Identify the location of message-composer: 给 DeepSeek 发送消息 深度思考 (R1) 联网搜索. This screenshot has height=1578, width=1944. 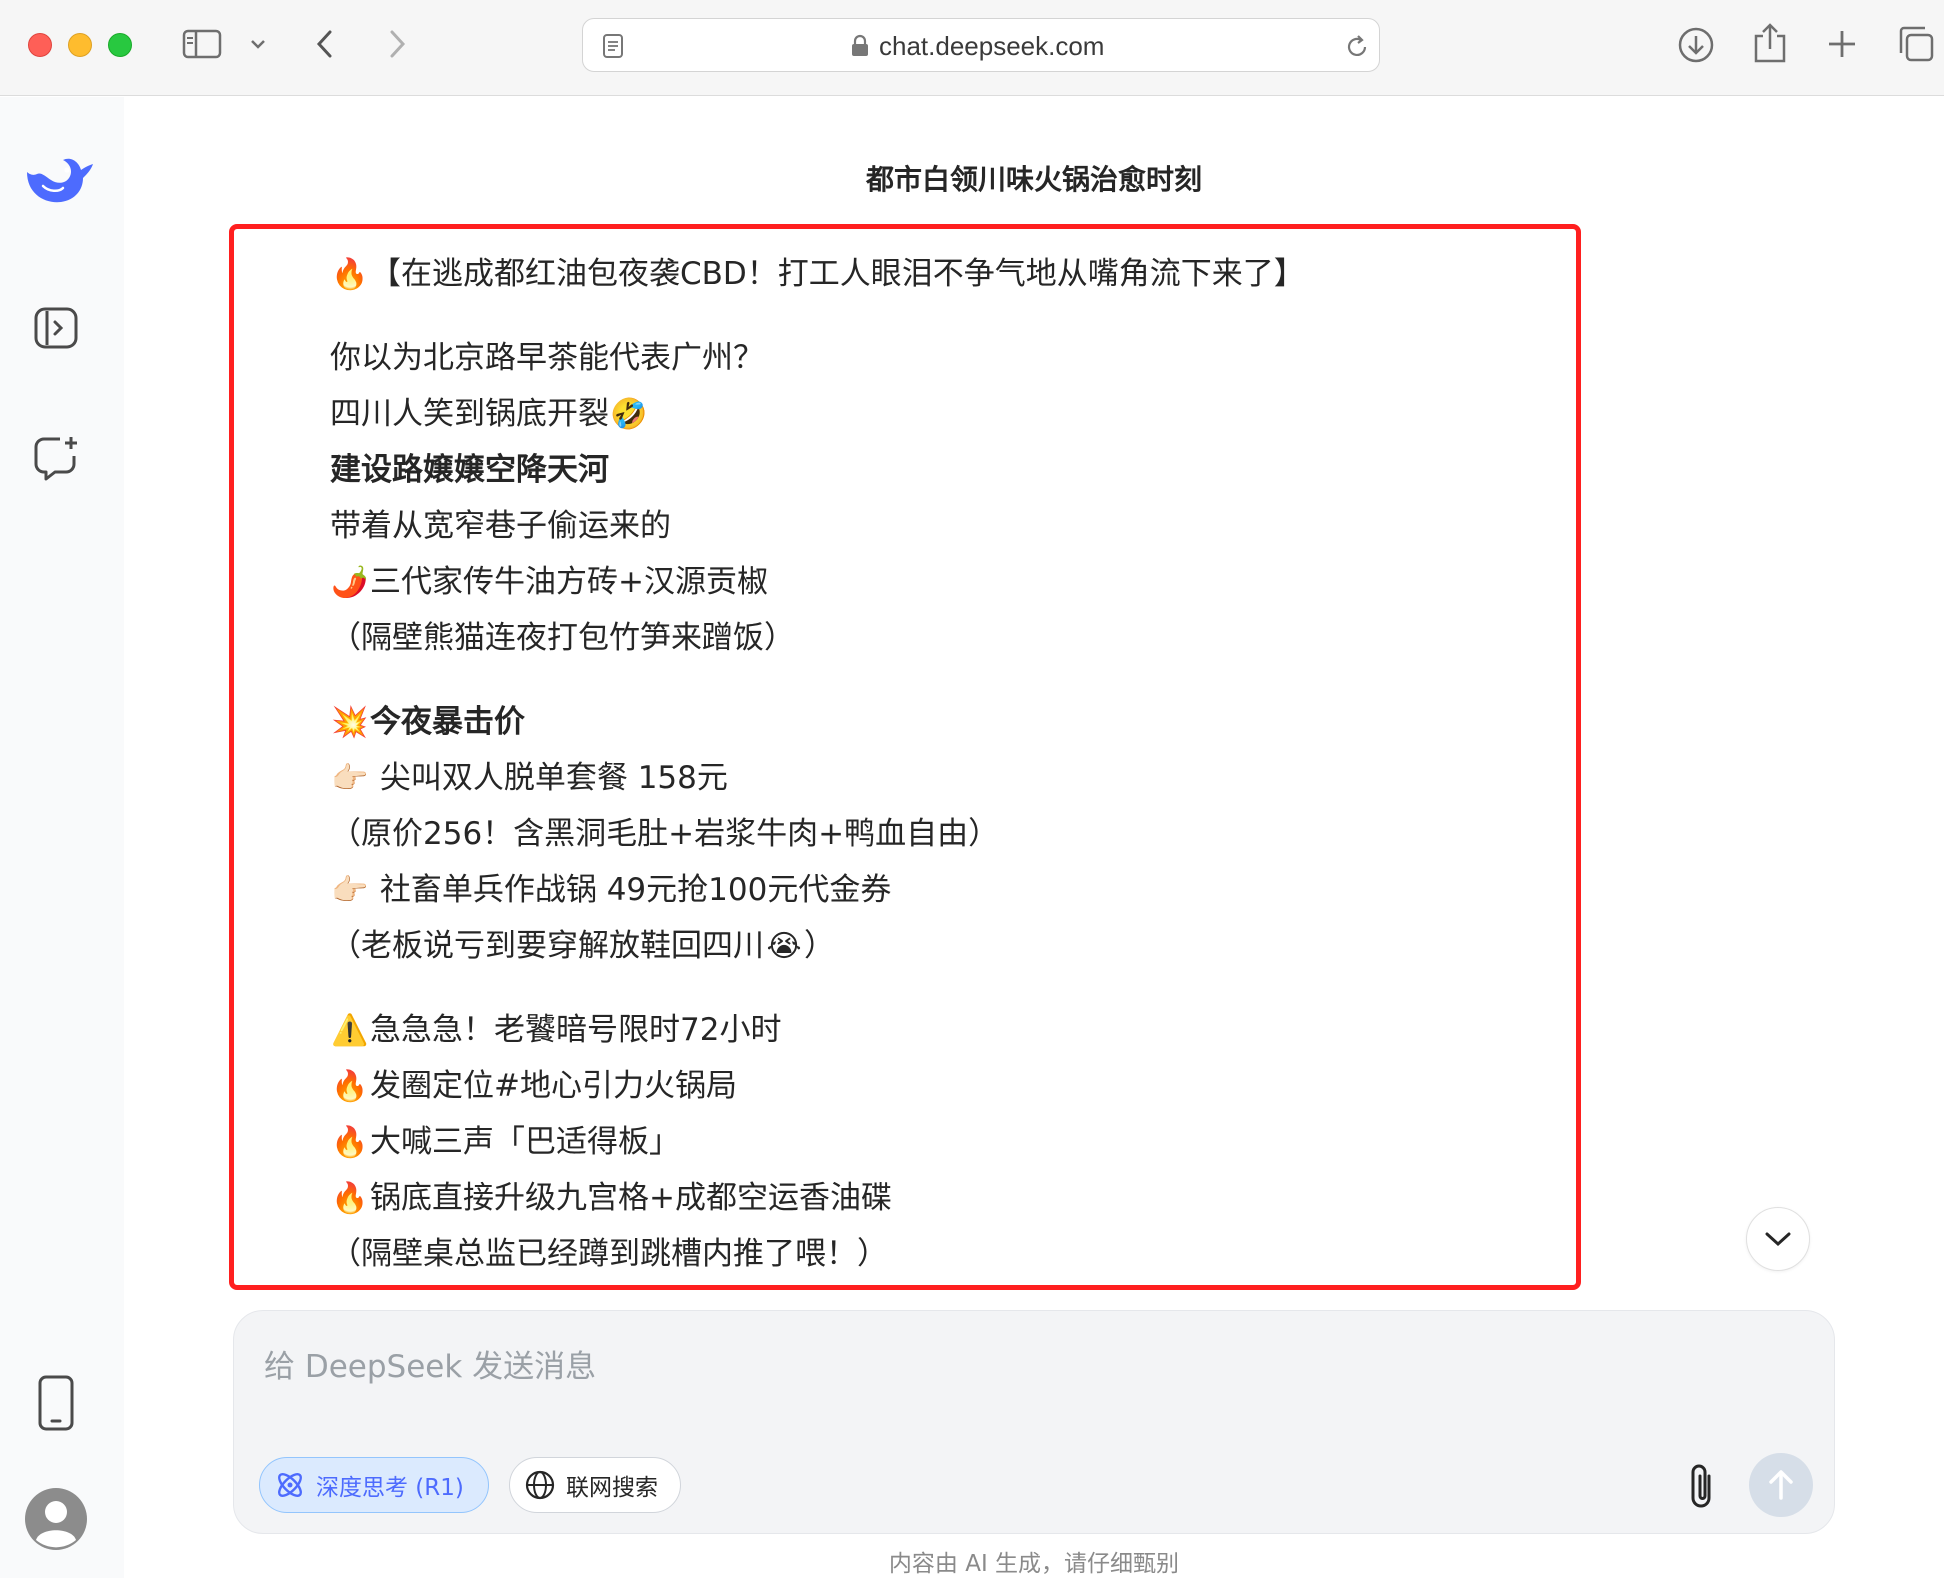
(1034, 1422).